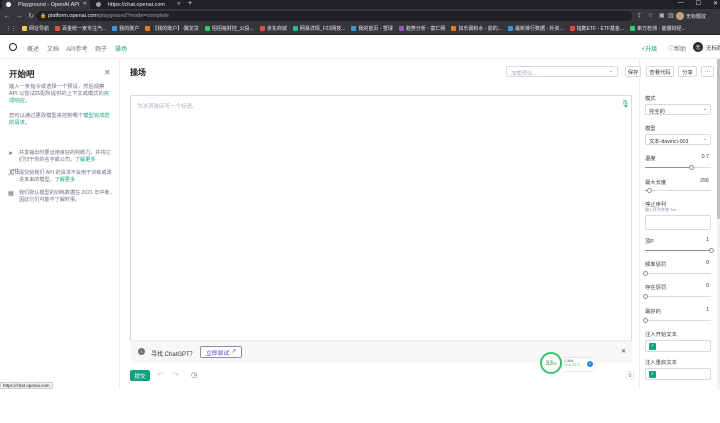 Image resolution: width=720 pixels, height=423 pixels. Describe the element at coordinates (67, 197) in the screenshot. I see `note-cutoff: 我们默认模型的训练数据在 2021 年中断，因此它们可能不了解时事。` at that location.